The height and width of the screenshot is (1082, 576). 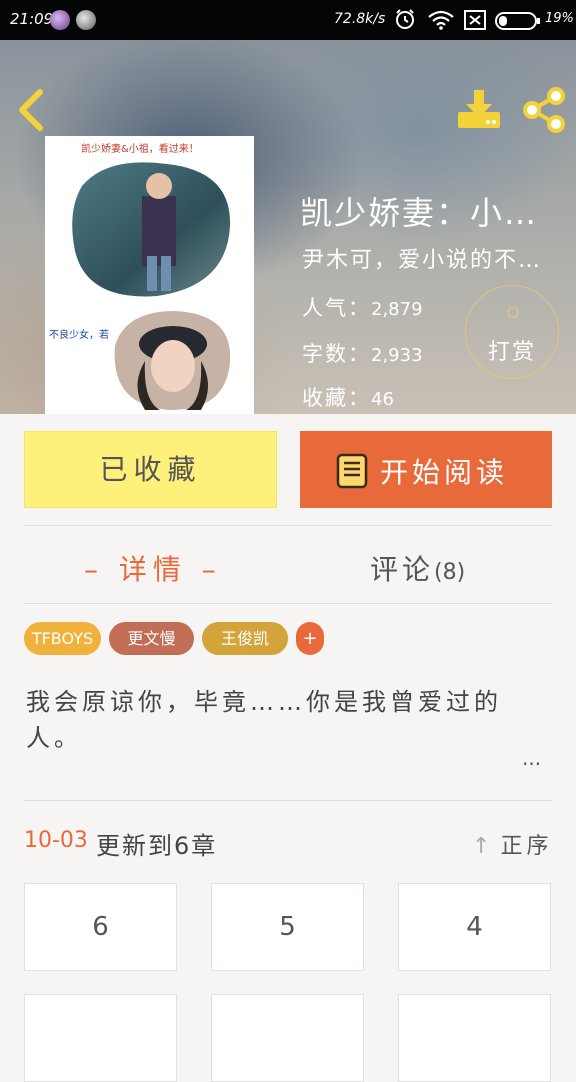 I want to click on sort-order-button: ↑ 正序, so click(x=512, y=844).